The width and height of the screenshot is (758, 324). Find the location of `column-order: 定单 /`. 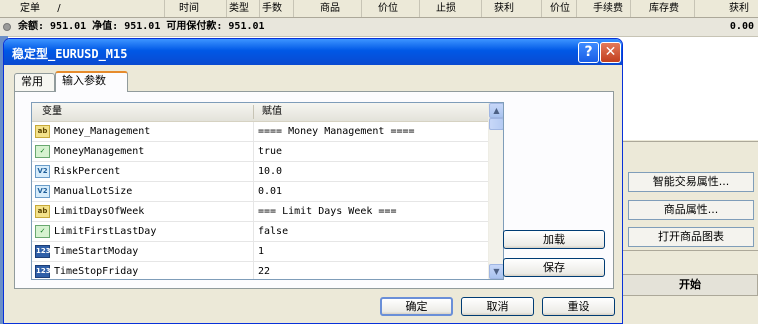

column-order: 定单 / is located at coordinates (82, 8).